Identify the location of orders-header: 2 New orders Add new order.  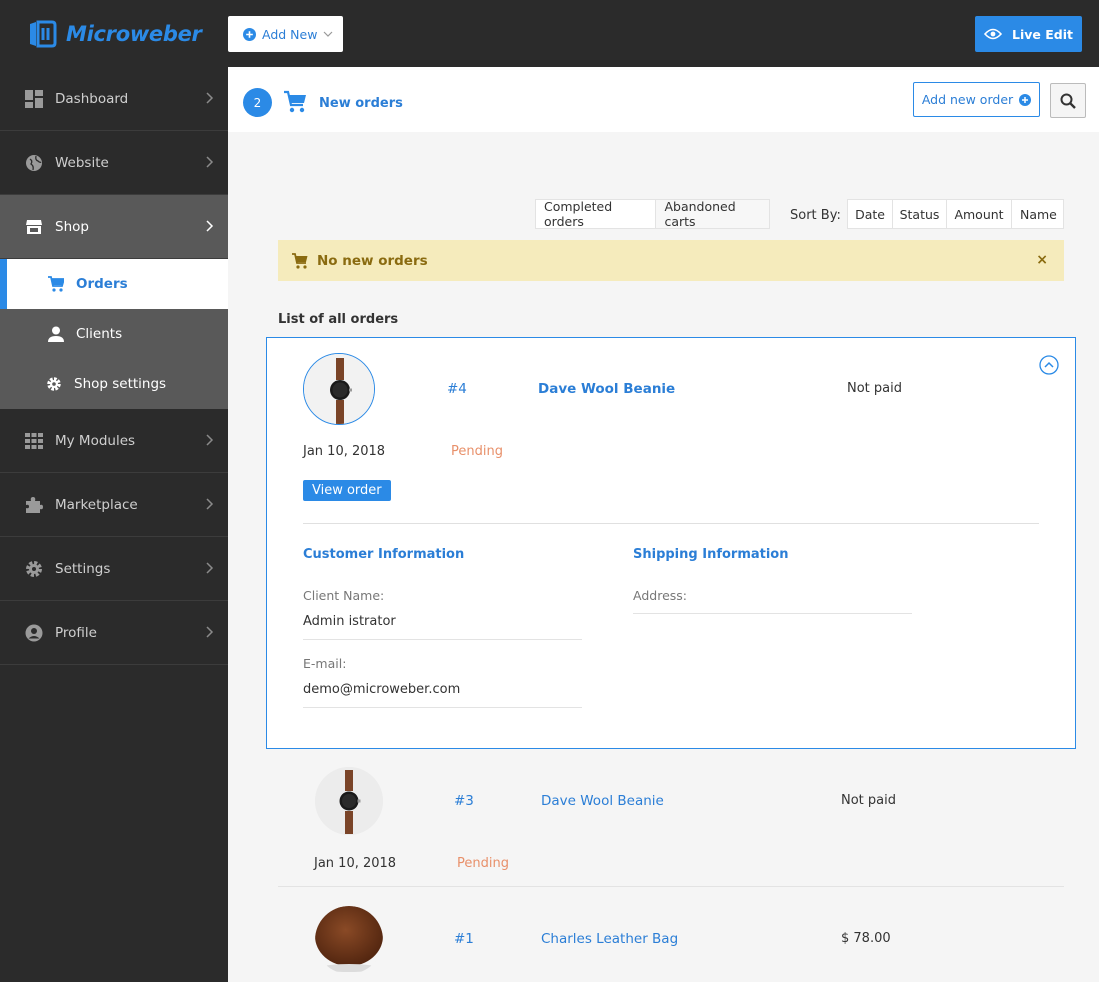
(663, 99).